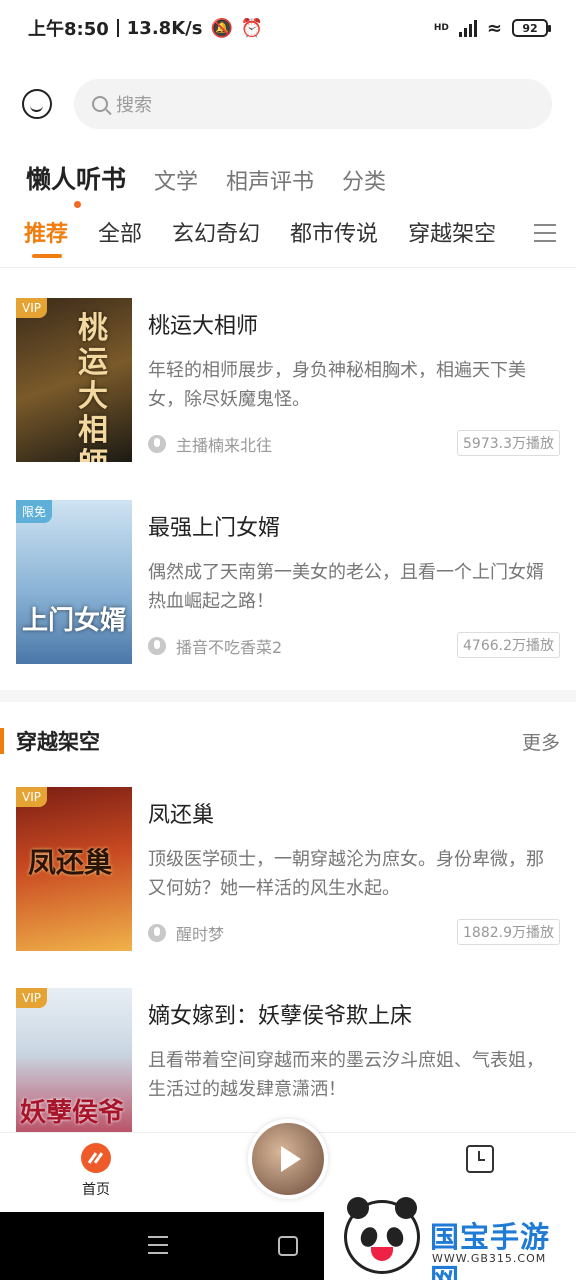  Describe the element at coordinates (270, 180) in the screenshot. I see `top-tab-crosstalk: 相声评书` at that location.